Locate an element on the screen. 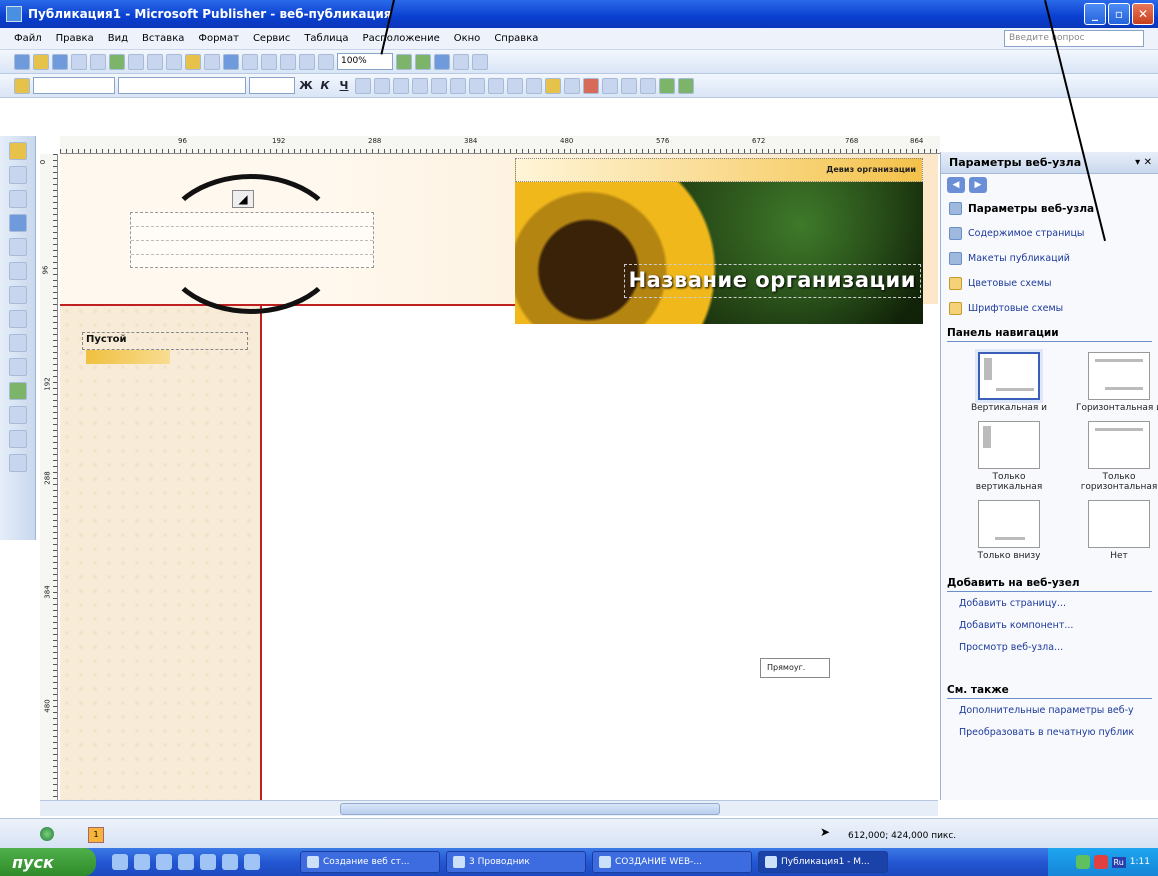 The width and height of the screenshot is (1158, 876). forward-icon: ▶ is located at coordinates (978, 185).